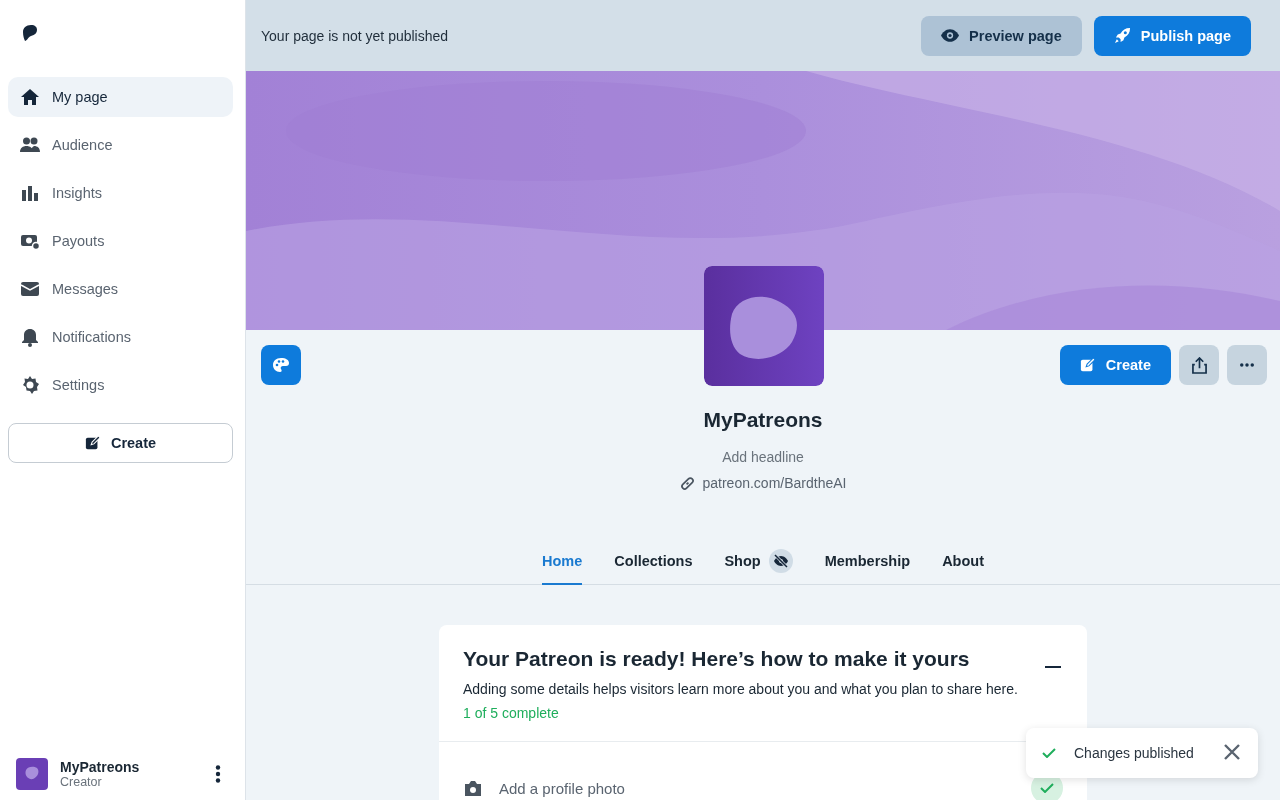  Describe the element at coordinates (867, 565) in the screenshot. I see `tab: Membership` at that location.